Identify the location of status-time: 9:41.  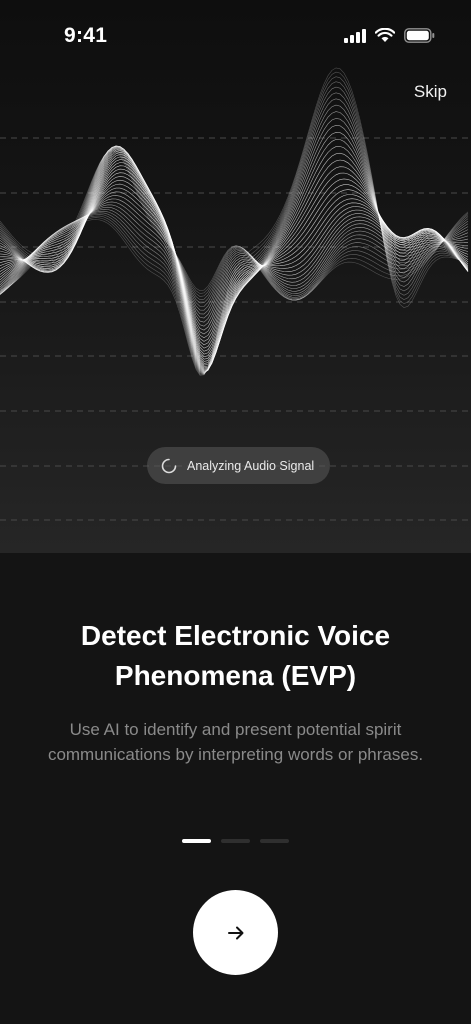
(86, 35).